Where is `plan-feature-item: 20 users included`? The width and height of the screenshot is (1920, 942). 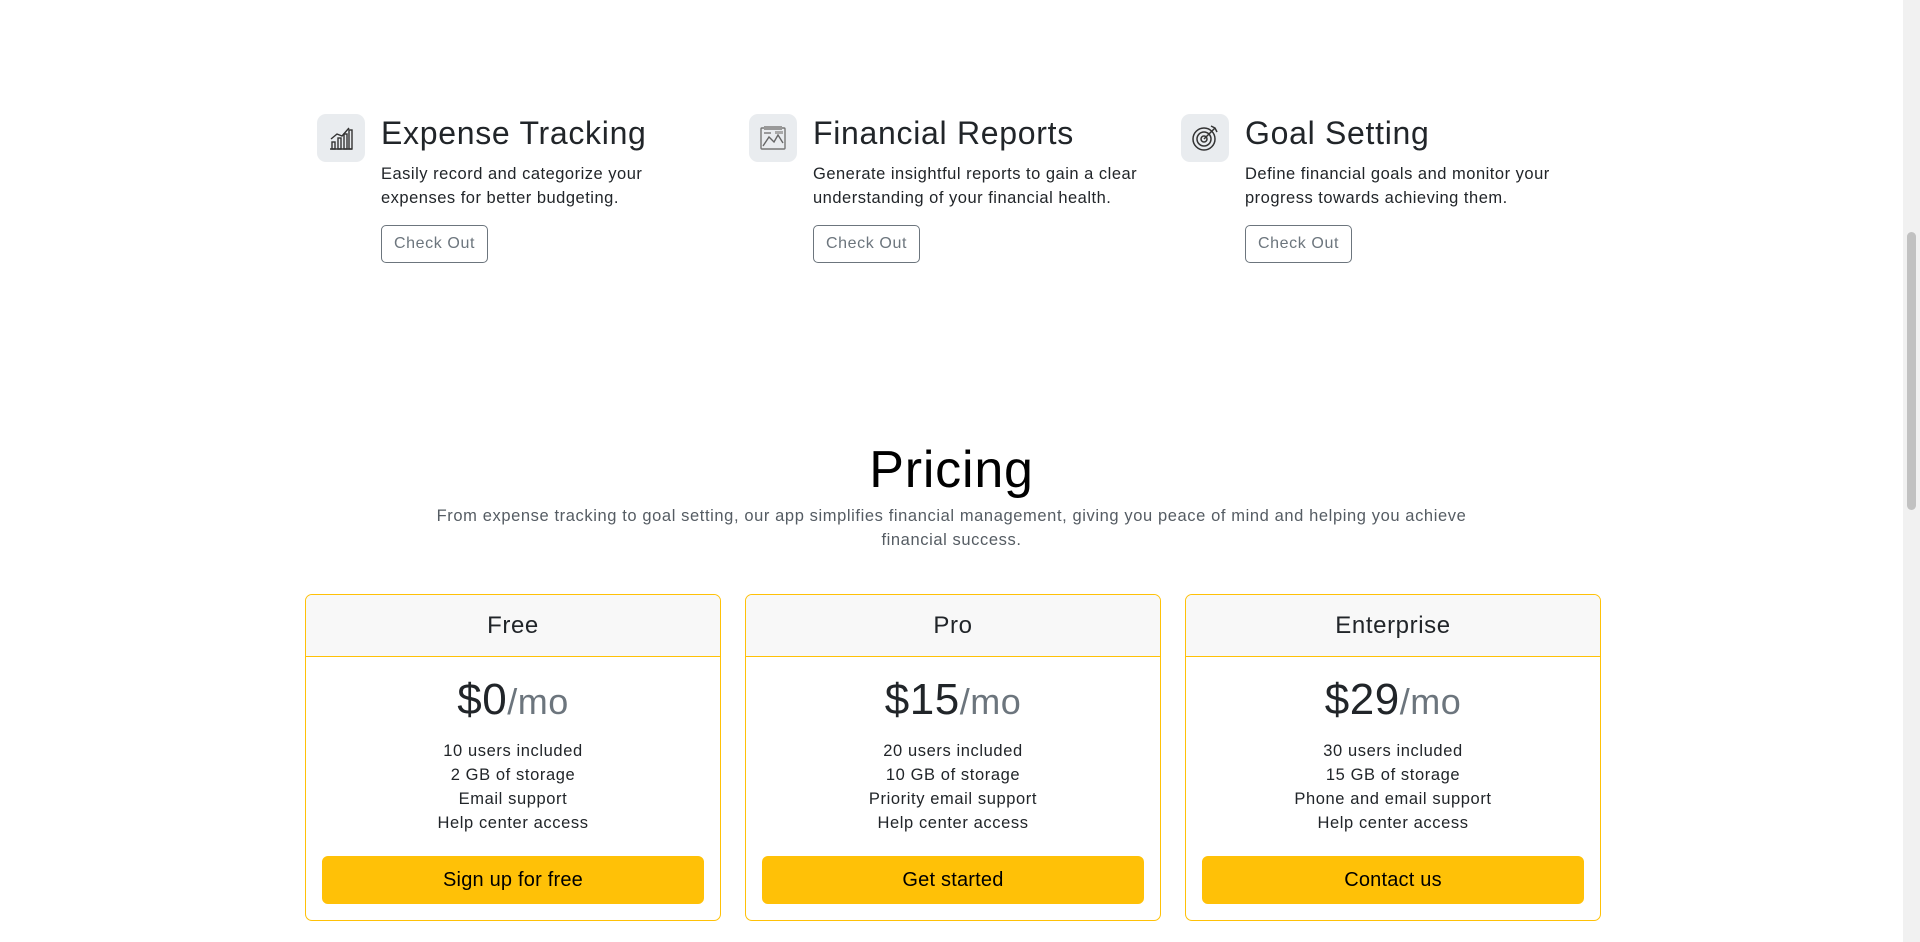
plan-feature-item: 20 users included is located at coordinates (953, 751).